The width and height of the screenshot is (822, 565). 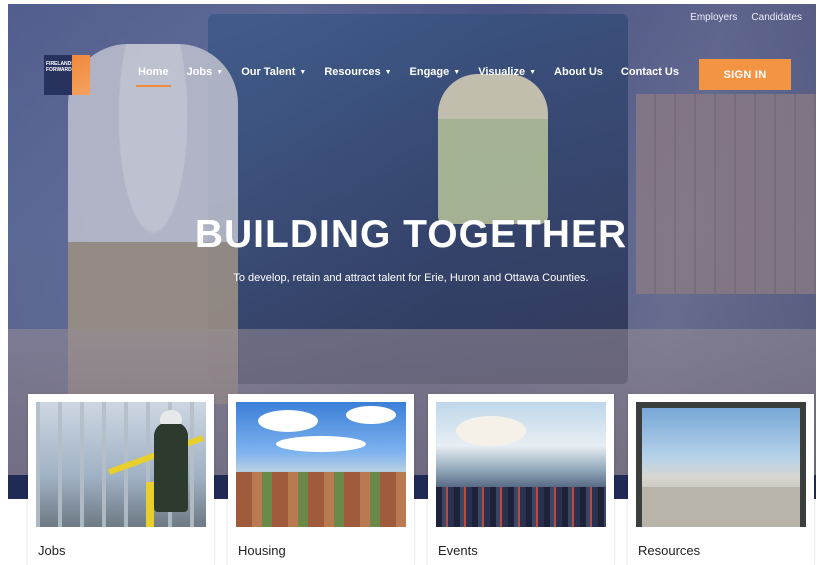 I want to click on jobs-photo, so click(x=121, y=464).